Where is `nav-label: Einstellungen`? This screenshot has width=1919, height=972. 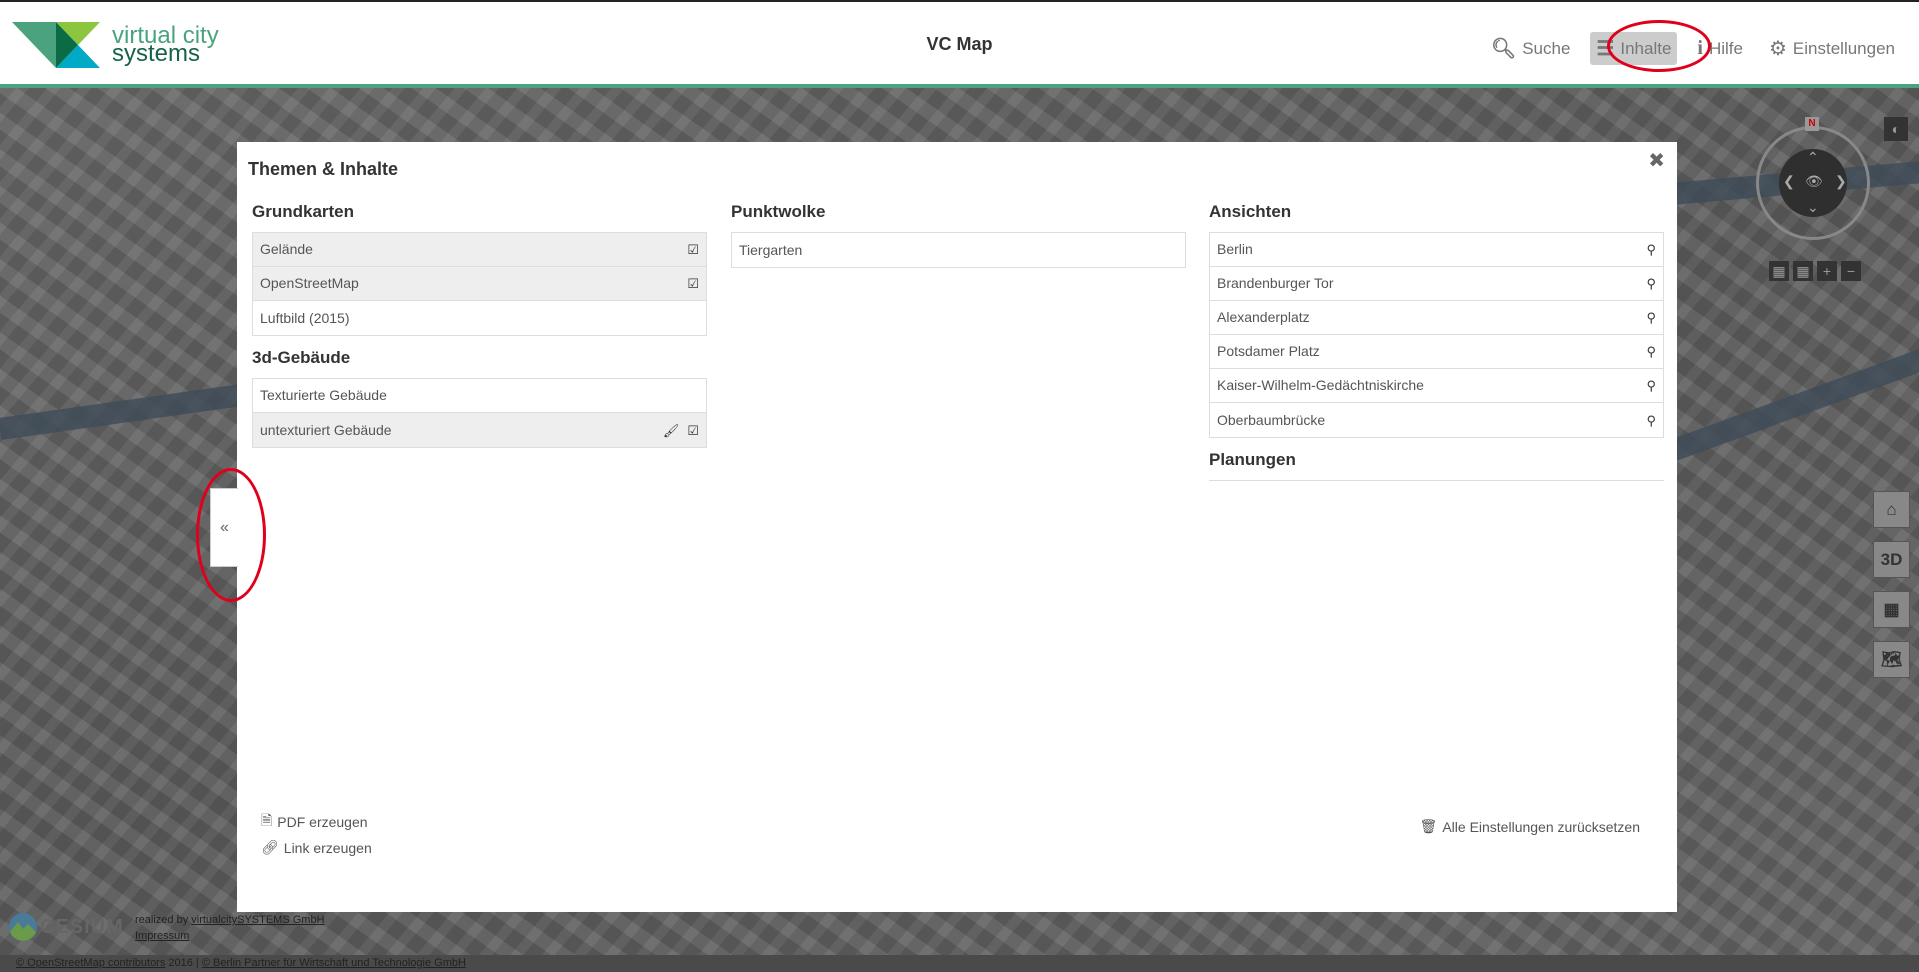 nav-label: Einstellungen is located at coordinates (1843, 48).